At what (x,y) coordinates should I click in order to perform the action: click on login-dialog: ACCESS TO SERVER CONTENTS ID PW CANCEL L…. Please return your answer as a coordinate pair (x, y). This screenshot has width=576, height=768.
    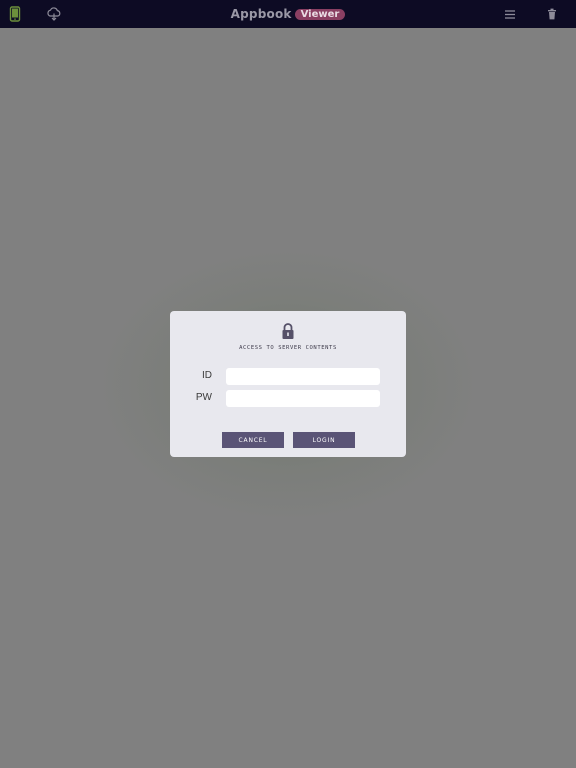
    Looking at the image, I should click on (288, 384).